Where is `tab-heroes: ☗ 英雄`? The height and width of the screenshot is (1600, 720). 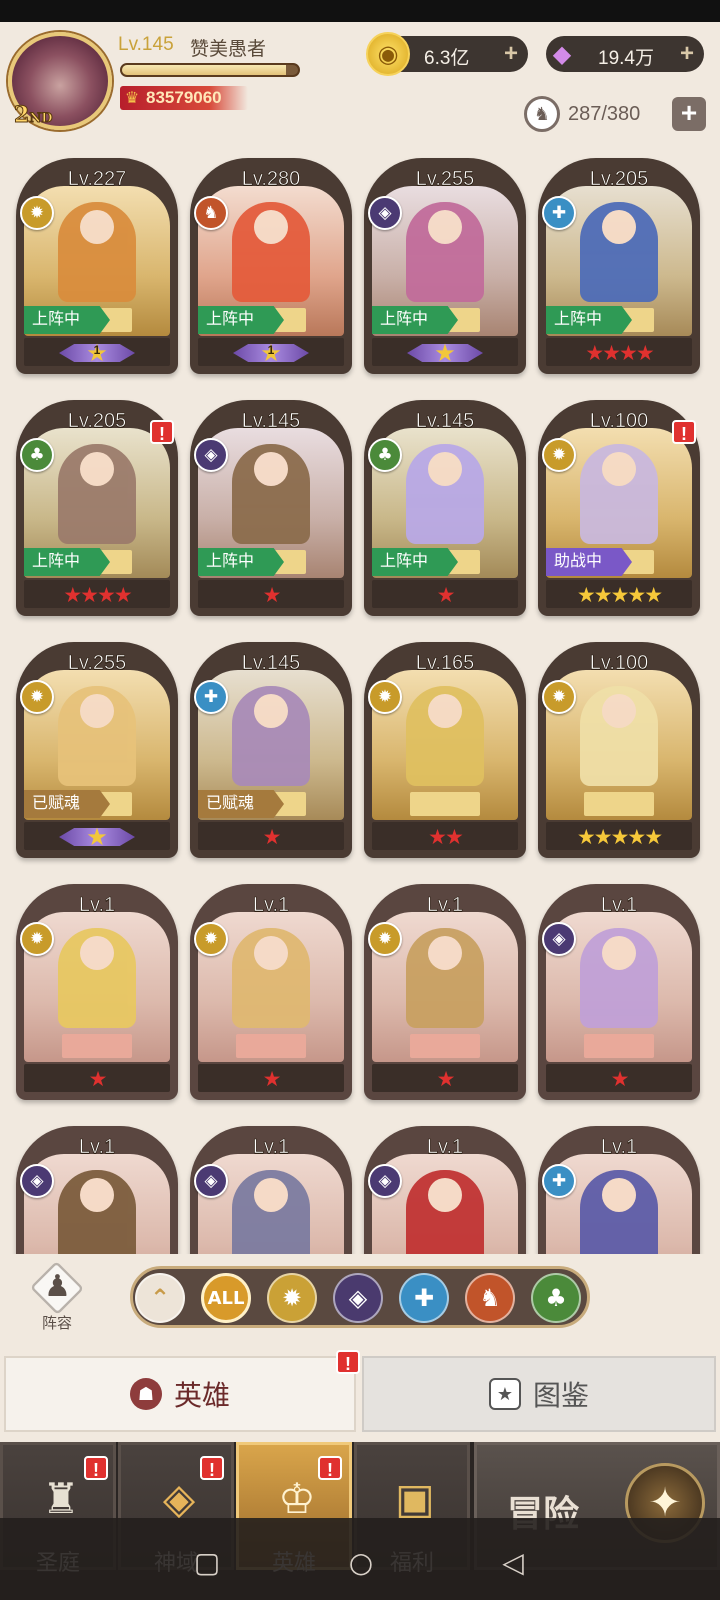 tab-heroes: ☗ 英雄 is located at coordinates (180, 1394).